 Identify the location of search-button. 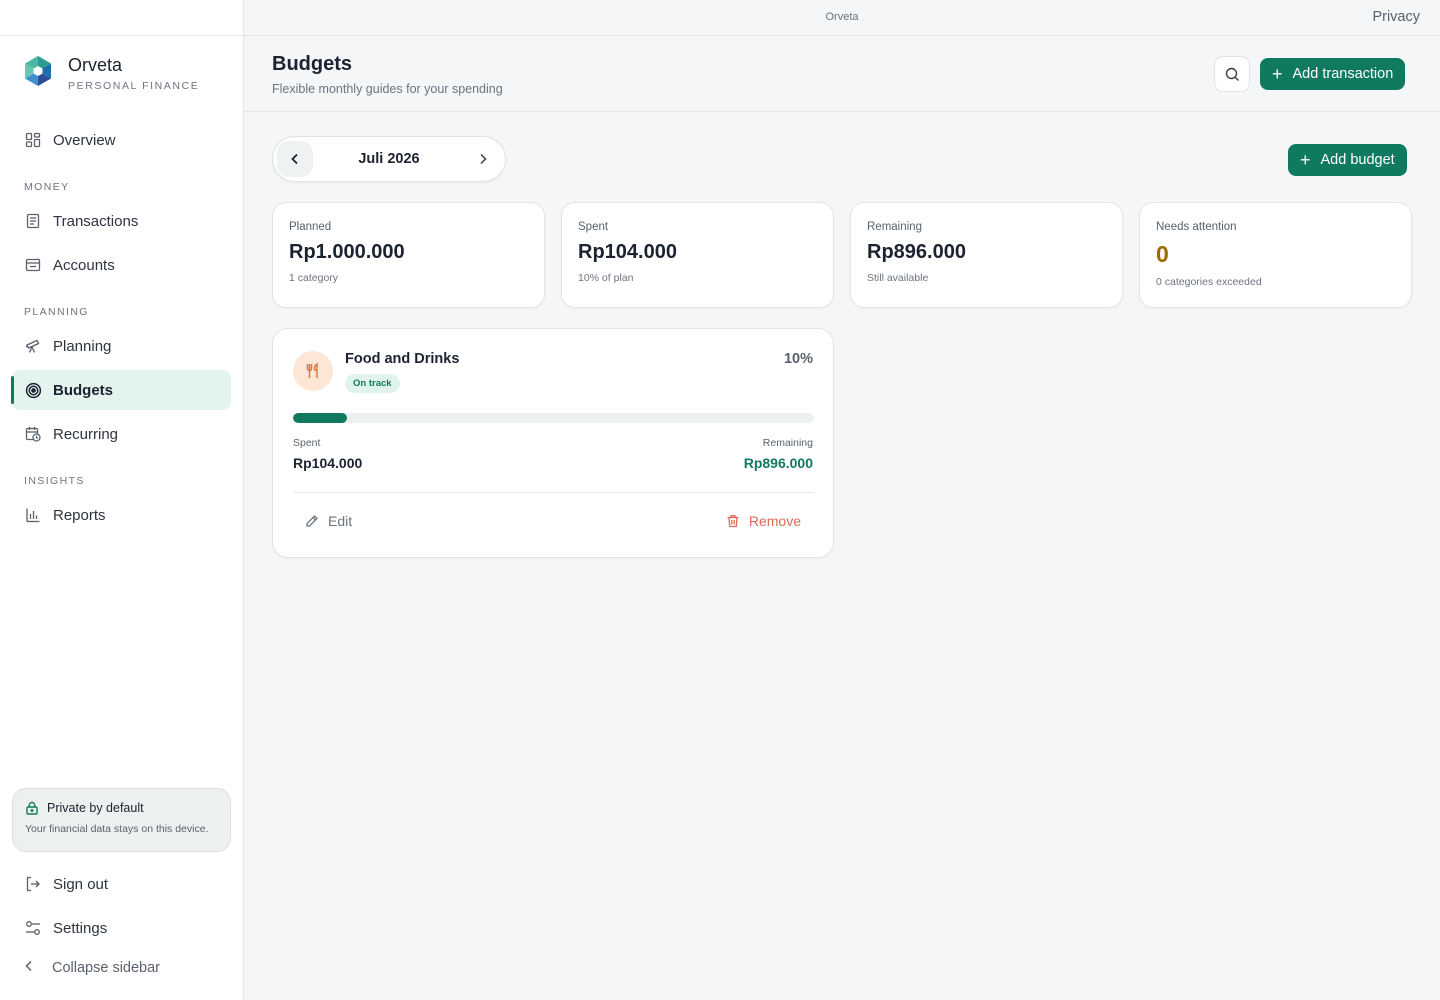
(1232, 74).